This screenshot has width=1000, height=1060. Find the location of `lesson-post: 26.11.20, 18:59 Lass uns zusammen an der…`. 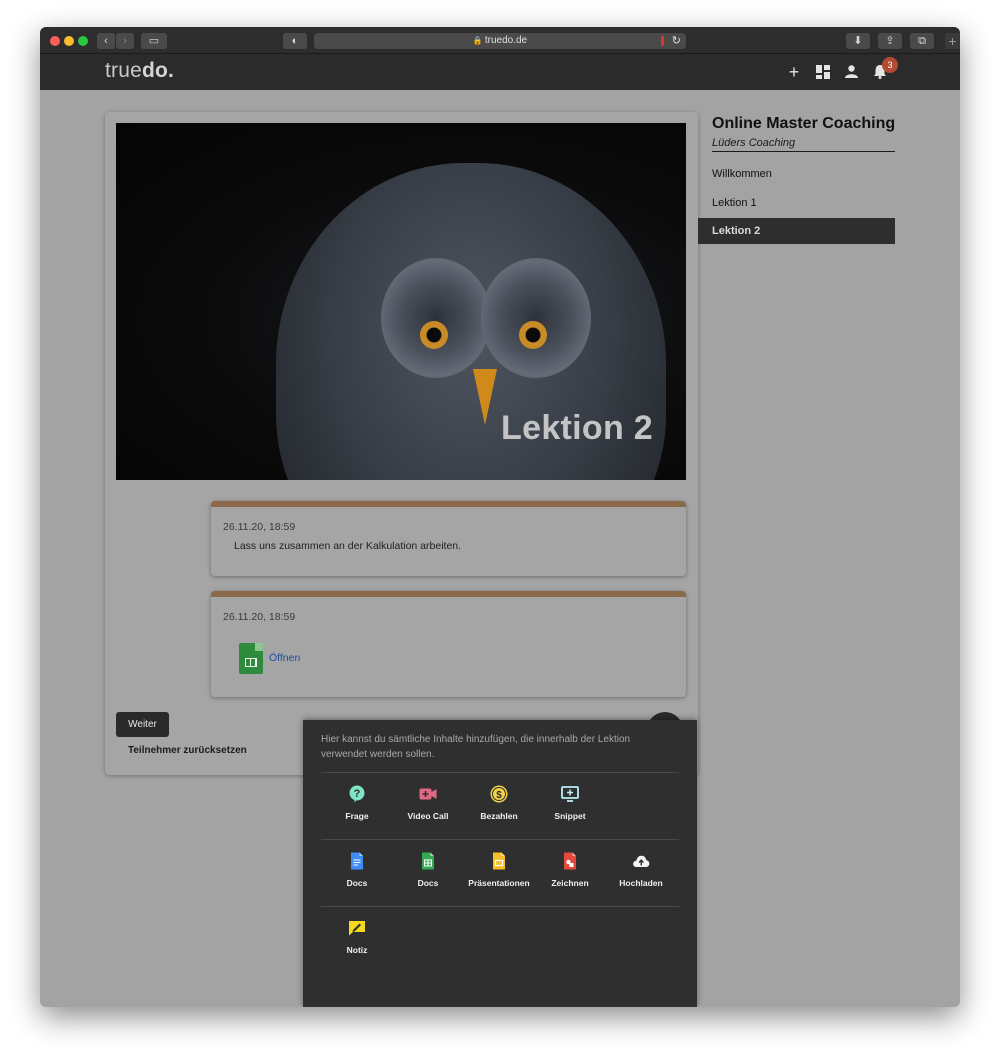

lesson-post: 26.11.20, 18:59 Lass uns zusammen an der… is located at coordinates (448, 538).